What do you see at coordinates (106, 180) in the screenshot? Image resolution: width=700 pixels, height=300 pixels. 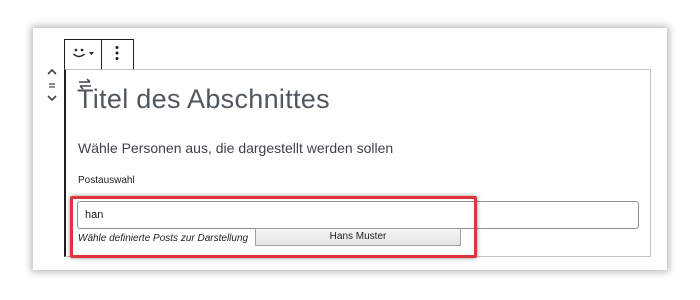 I see `post-select-label: Postauswahl` at bounding box center [106, 180].